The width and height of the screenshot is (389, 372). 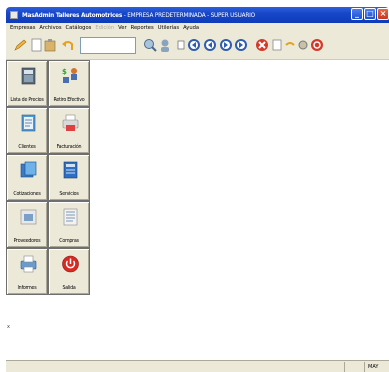 What do you see at coordinates (28, 264) in the screenshot?
I see `reports-icon` at bounding box center [28, 264].